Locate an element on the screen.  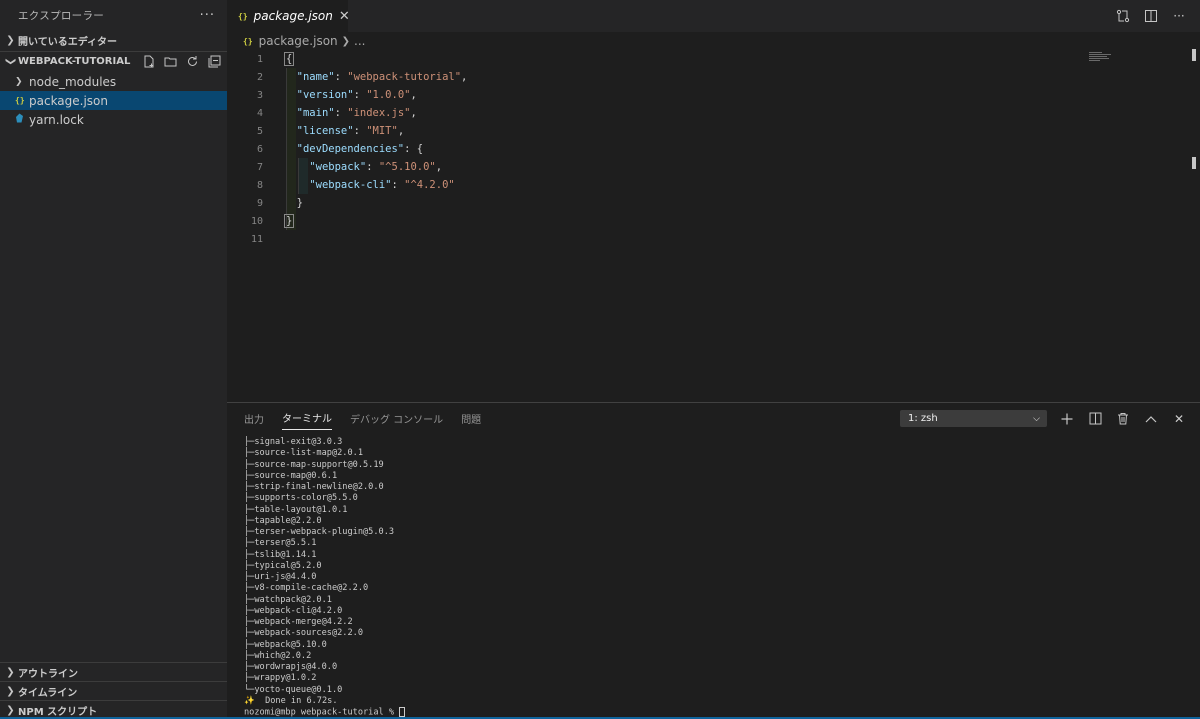
code-line: 7 "webpack": "^5.10.0", is located at coordinates (713, 167).